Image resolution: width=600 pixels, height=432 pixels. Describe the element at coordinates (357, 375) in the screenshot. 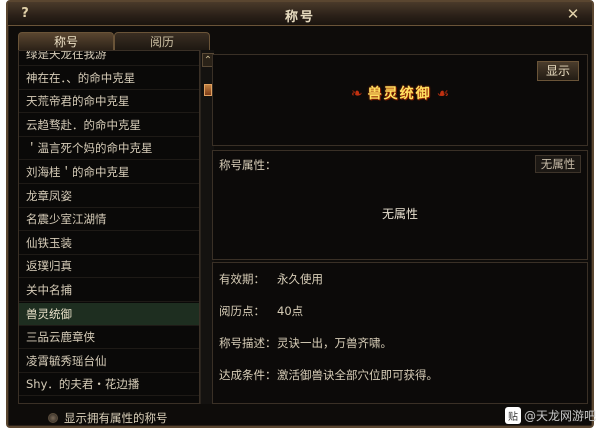

I see `condition-value: 激活御兽诀全部穴位即可获得。` at that location.